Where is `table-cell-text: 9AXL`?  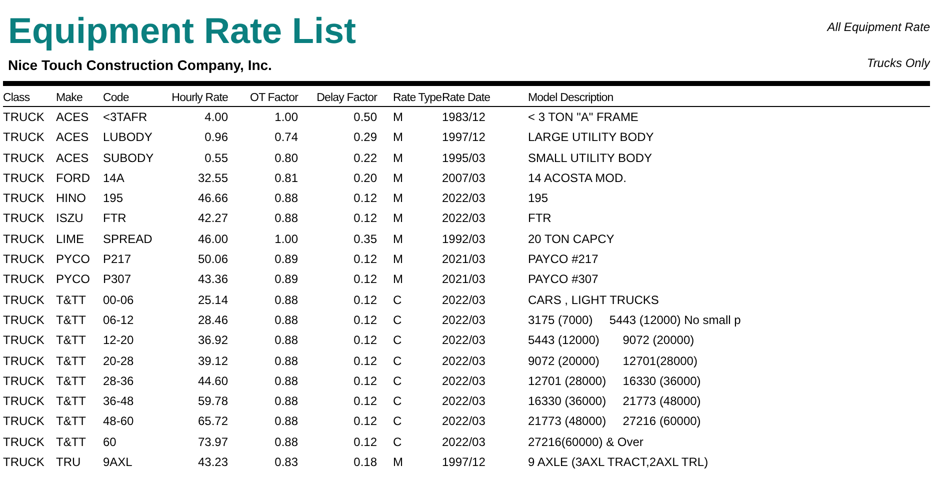 table-cell-text: 9AXL is located at coordinates (118, 463).